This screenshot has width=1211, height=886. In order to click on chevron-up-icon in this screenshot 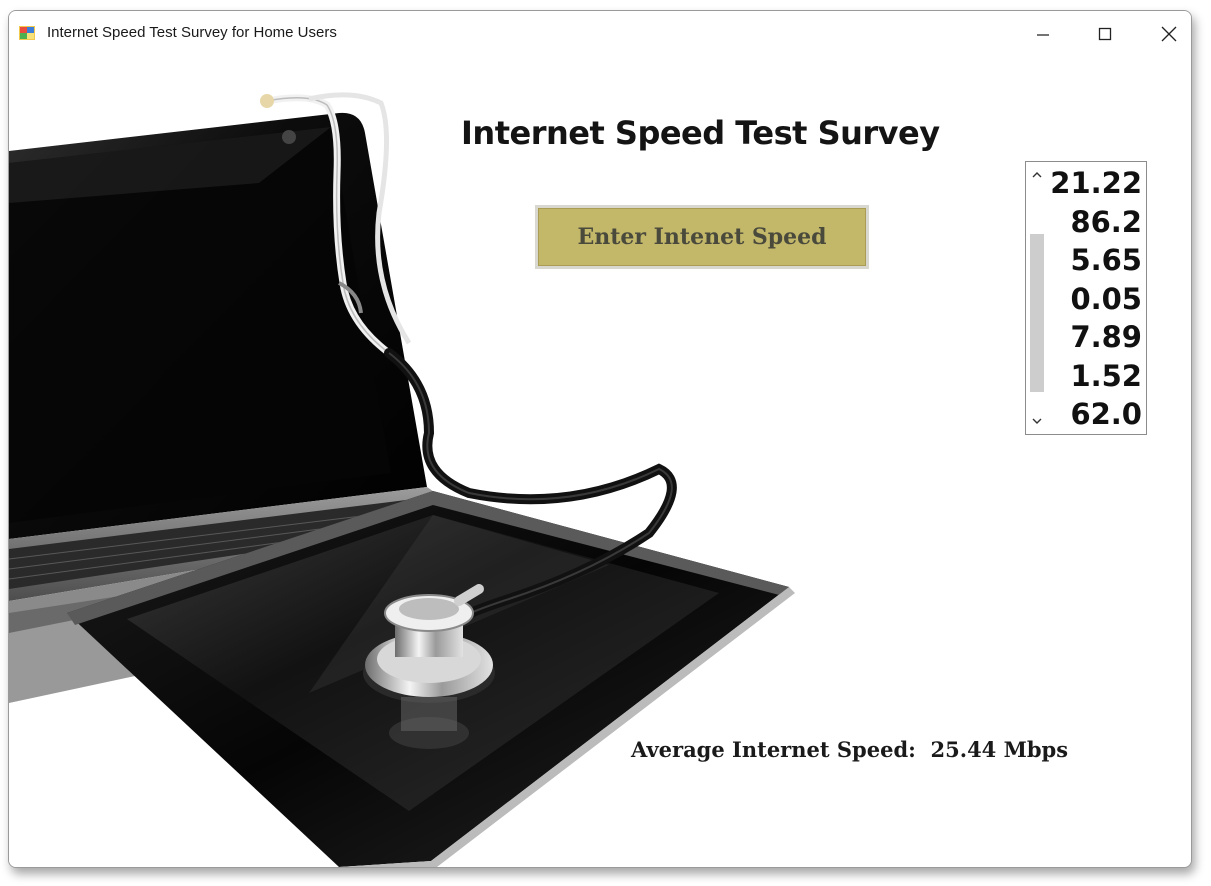, I will do `click(1037, 175)`.